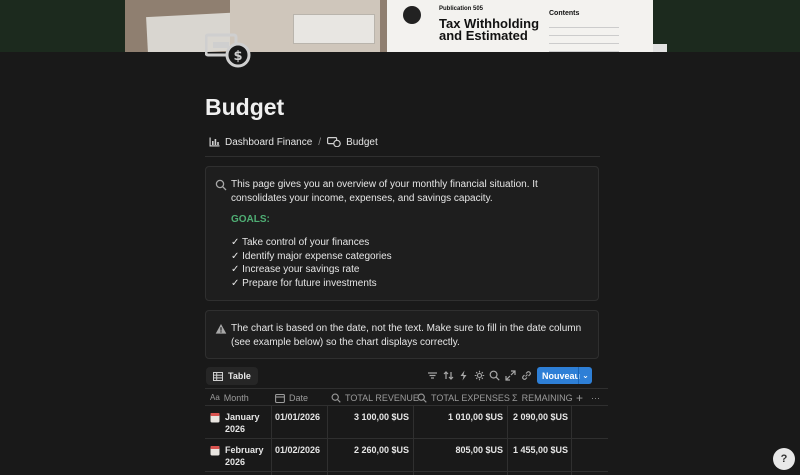 This screenshot has height=475, width=800. I want to click on table-icon, so click(218, 376).